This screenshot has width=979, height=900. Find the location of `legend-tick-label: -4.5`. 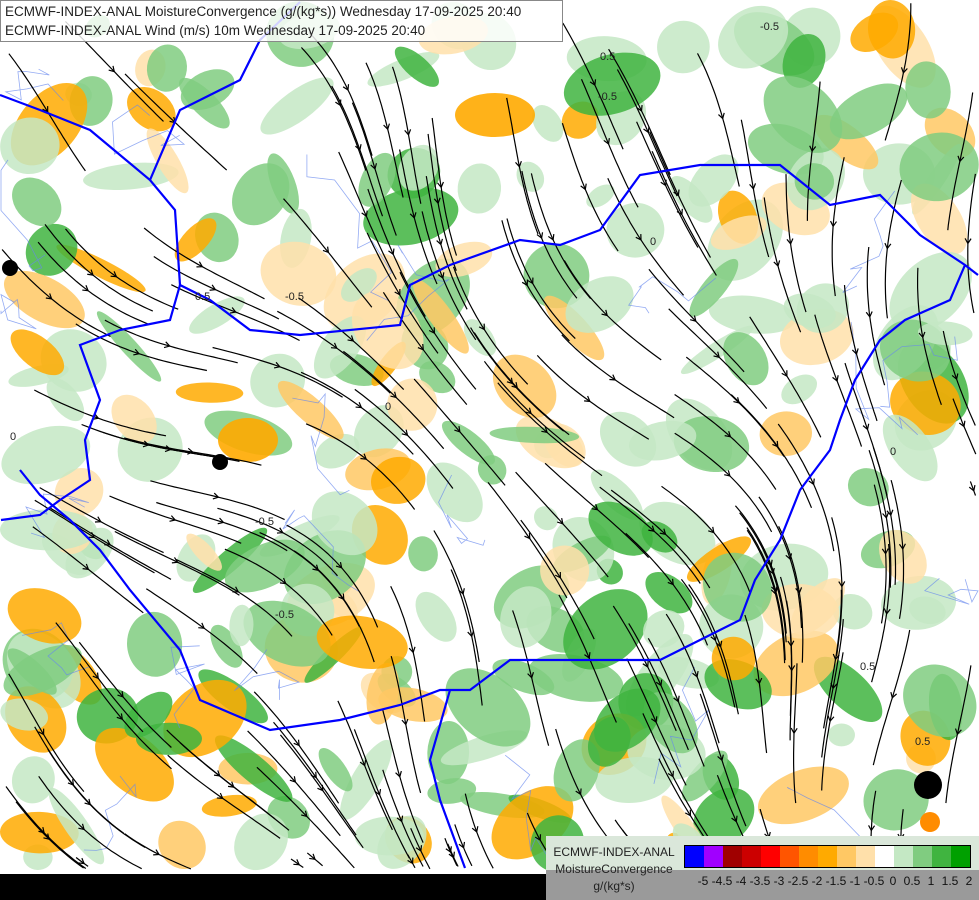

legend-tick-label: -4.5 is located at coordinates (722, 881).